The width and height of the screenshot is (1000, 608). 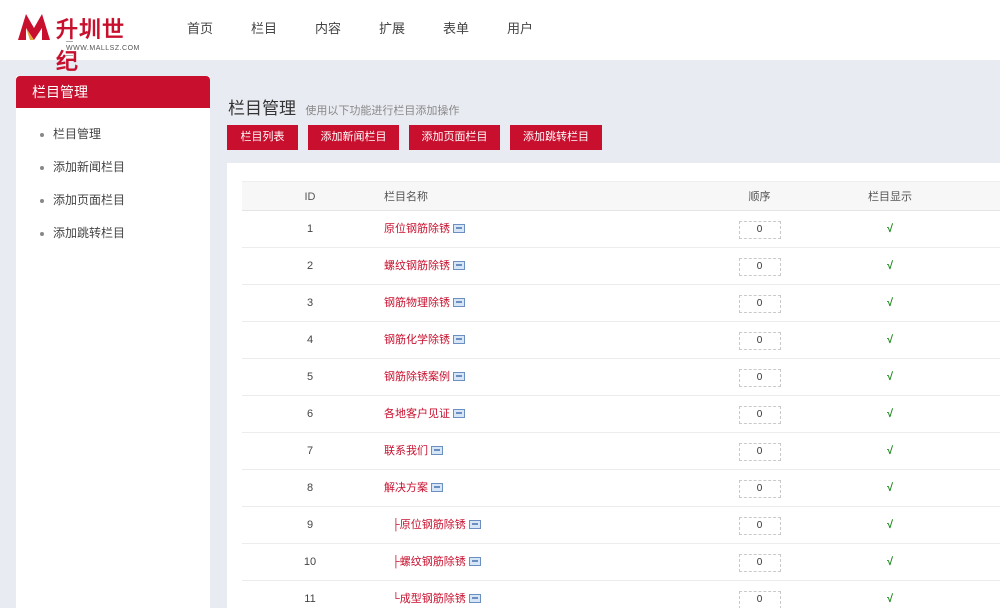 I want to click on tree-branch: ├, so click(x=396, y=525).